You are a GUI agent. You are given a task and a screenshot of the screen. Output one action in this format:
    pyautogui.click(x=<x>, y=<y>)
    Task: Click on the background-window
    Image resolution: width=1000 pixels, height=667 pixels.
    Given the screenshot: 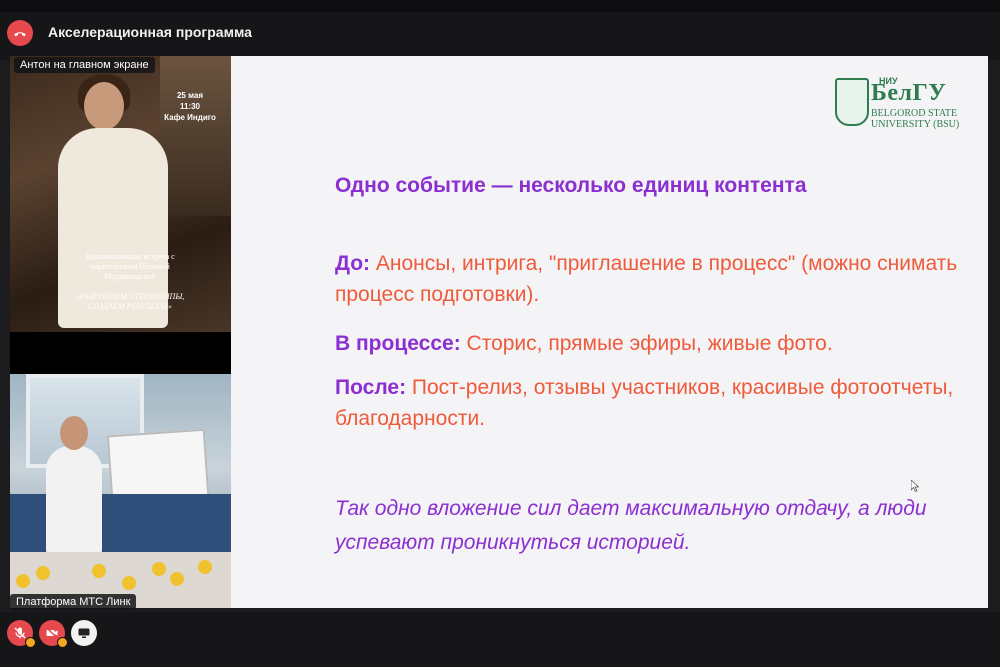 What is the action you would take?
    pyautogui.click(x=195, y=136)
    